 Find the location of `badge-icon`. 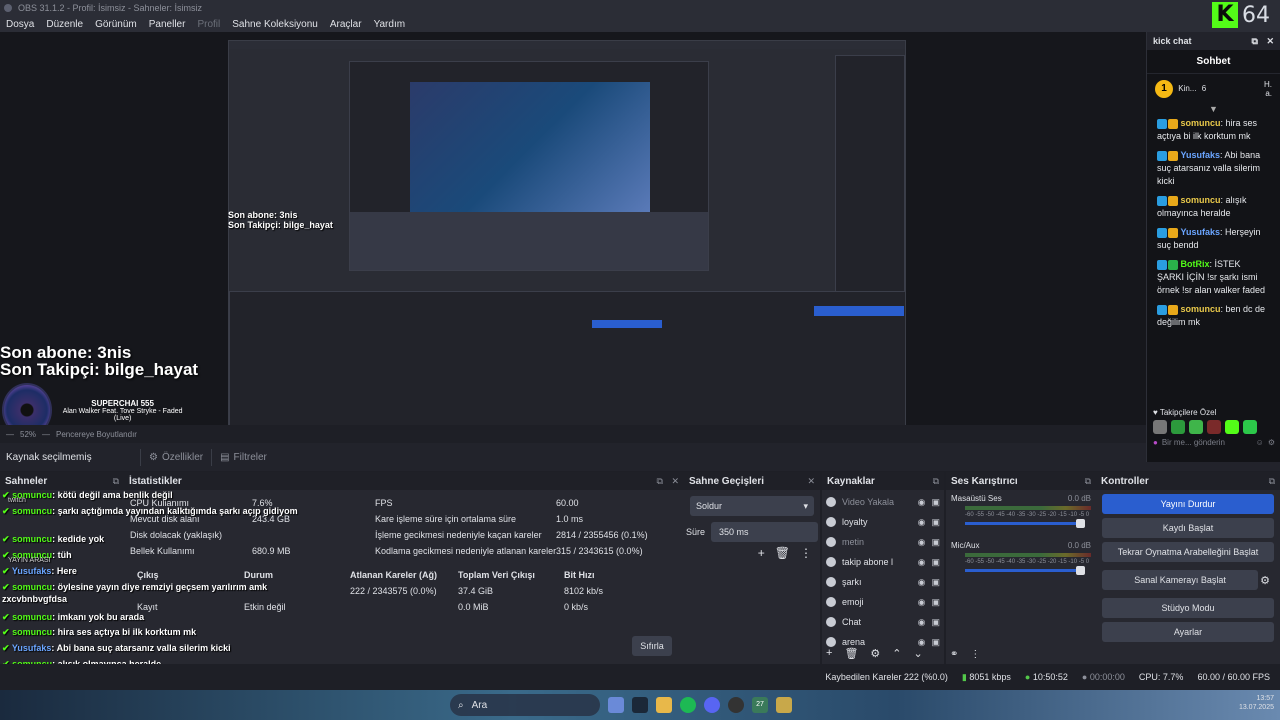

badge-icon is located at coordinates (1162, 155).